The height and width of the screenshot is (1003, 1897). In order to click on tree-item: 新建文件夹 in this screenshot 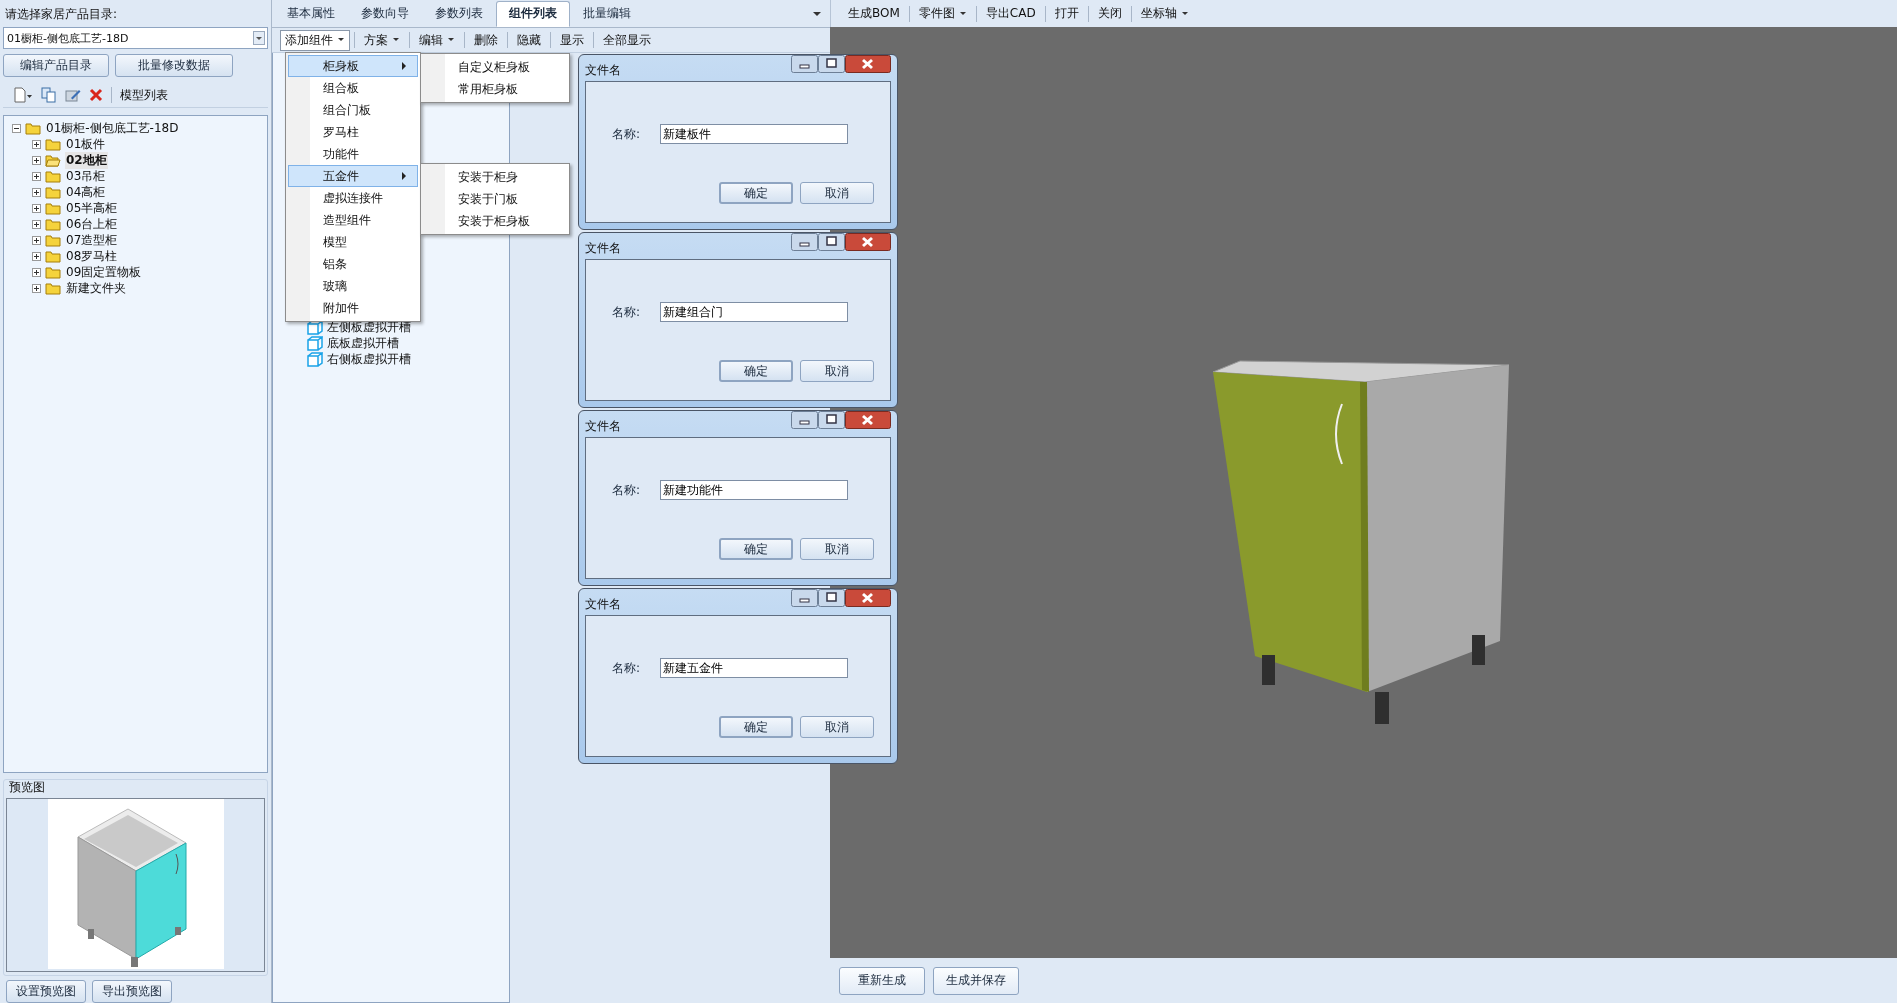, I will do `click(96, 288)`.